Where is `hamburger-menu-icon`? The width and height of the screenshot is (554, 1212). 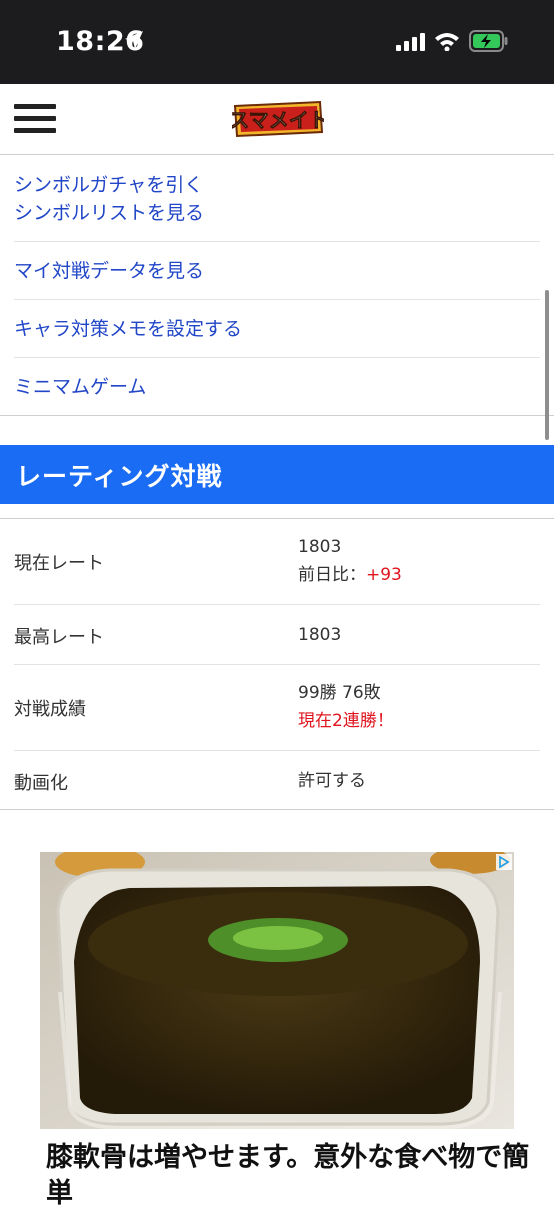
hamburger-menu-icon is located at coordinates (35, 120).